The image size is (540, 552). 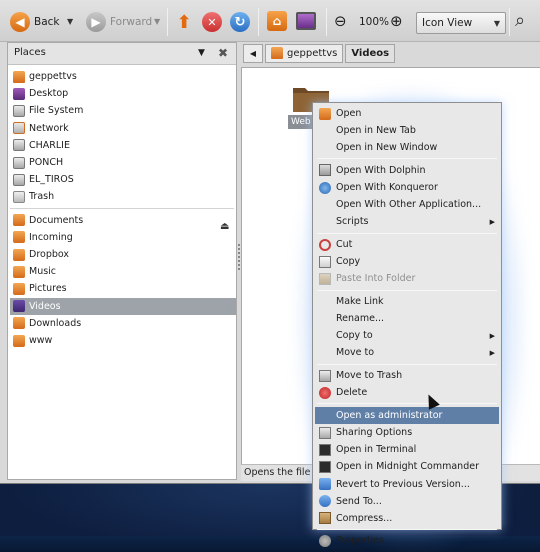 What do you see at coordinates (340, 21) in the screenshot?
I see `zoom-out-icon: ⊖` at bounding box center [340, 21].